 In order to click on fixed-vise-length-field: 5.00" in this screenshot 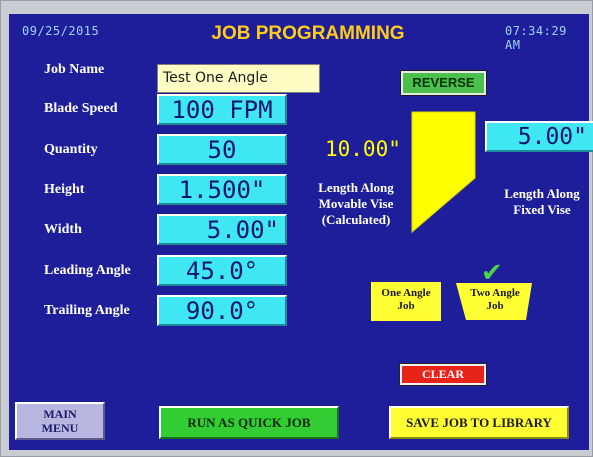, I will do `click(539, 136)`.